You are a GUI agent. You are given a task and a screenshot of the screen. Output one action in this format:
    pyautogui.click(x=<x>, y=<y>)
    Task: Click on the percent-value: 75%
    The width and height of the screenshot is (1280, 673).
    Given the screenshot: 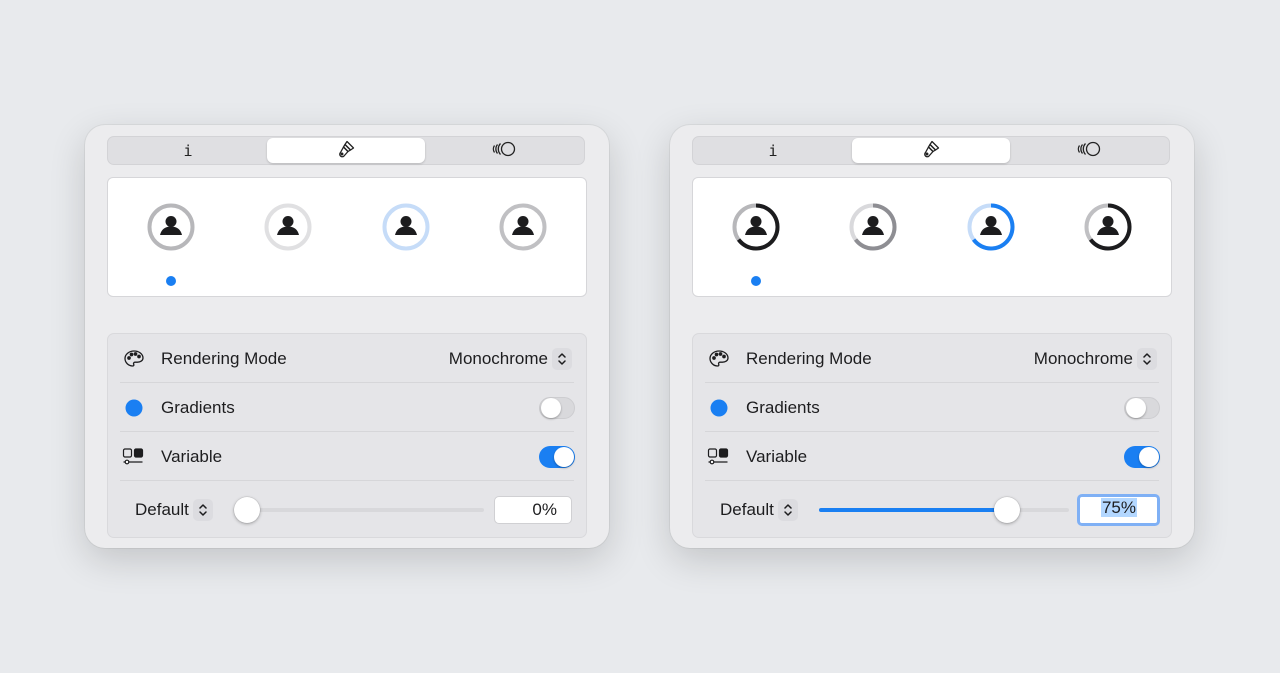 What is the action you would take?
    pyautogui.click(x=1118, y=507)
    